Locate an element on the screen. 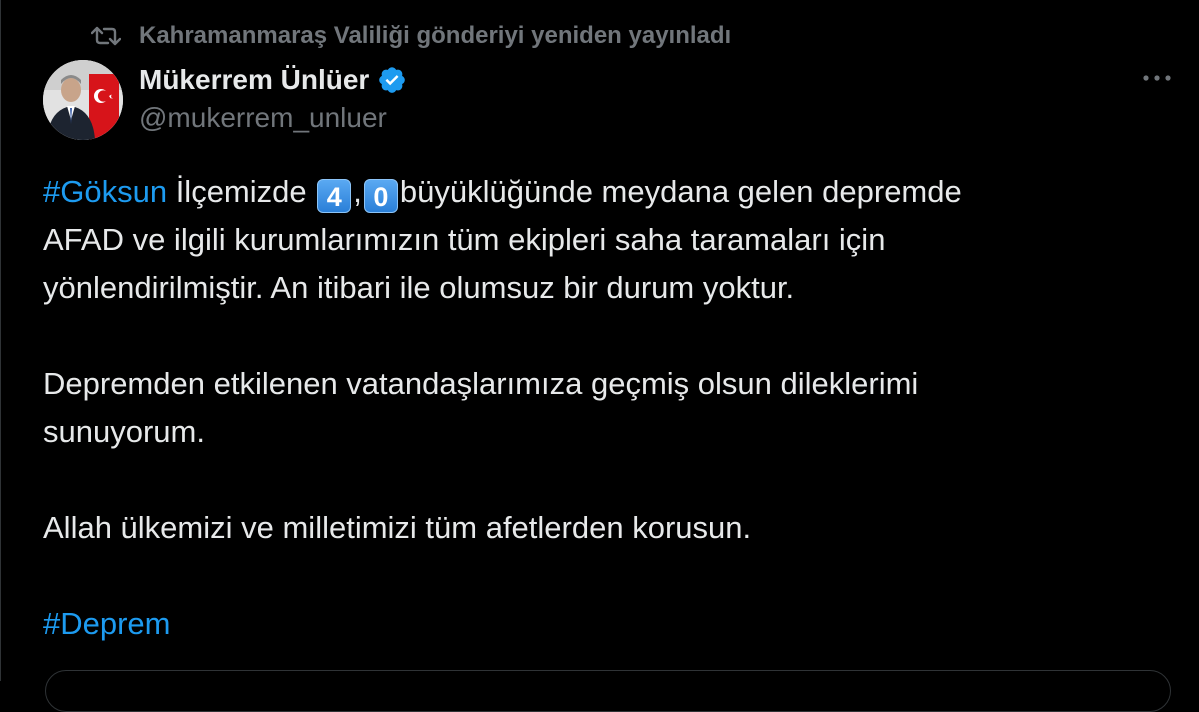 The image size is (1199, 712). keycap-digit-zero: 0 is located at coordinates (380, 196).